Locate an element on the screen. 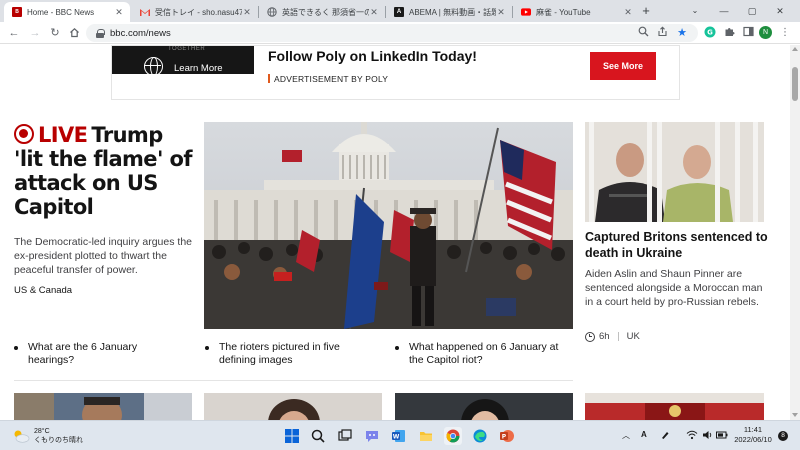 This screenshot has height=450, width=800. volume-icon is located at coordinates (708, 436).